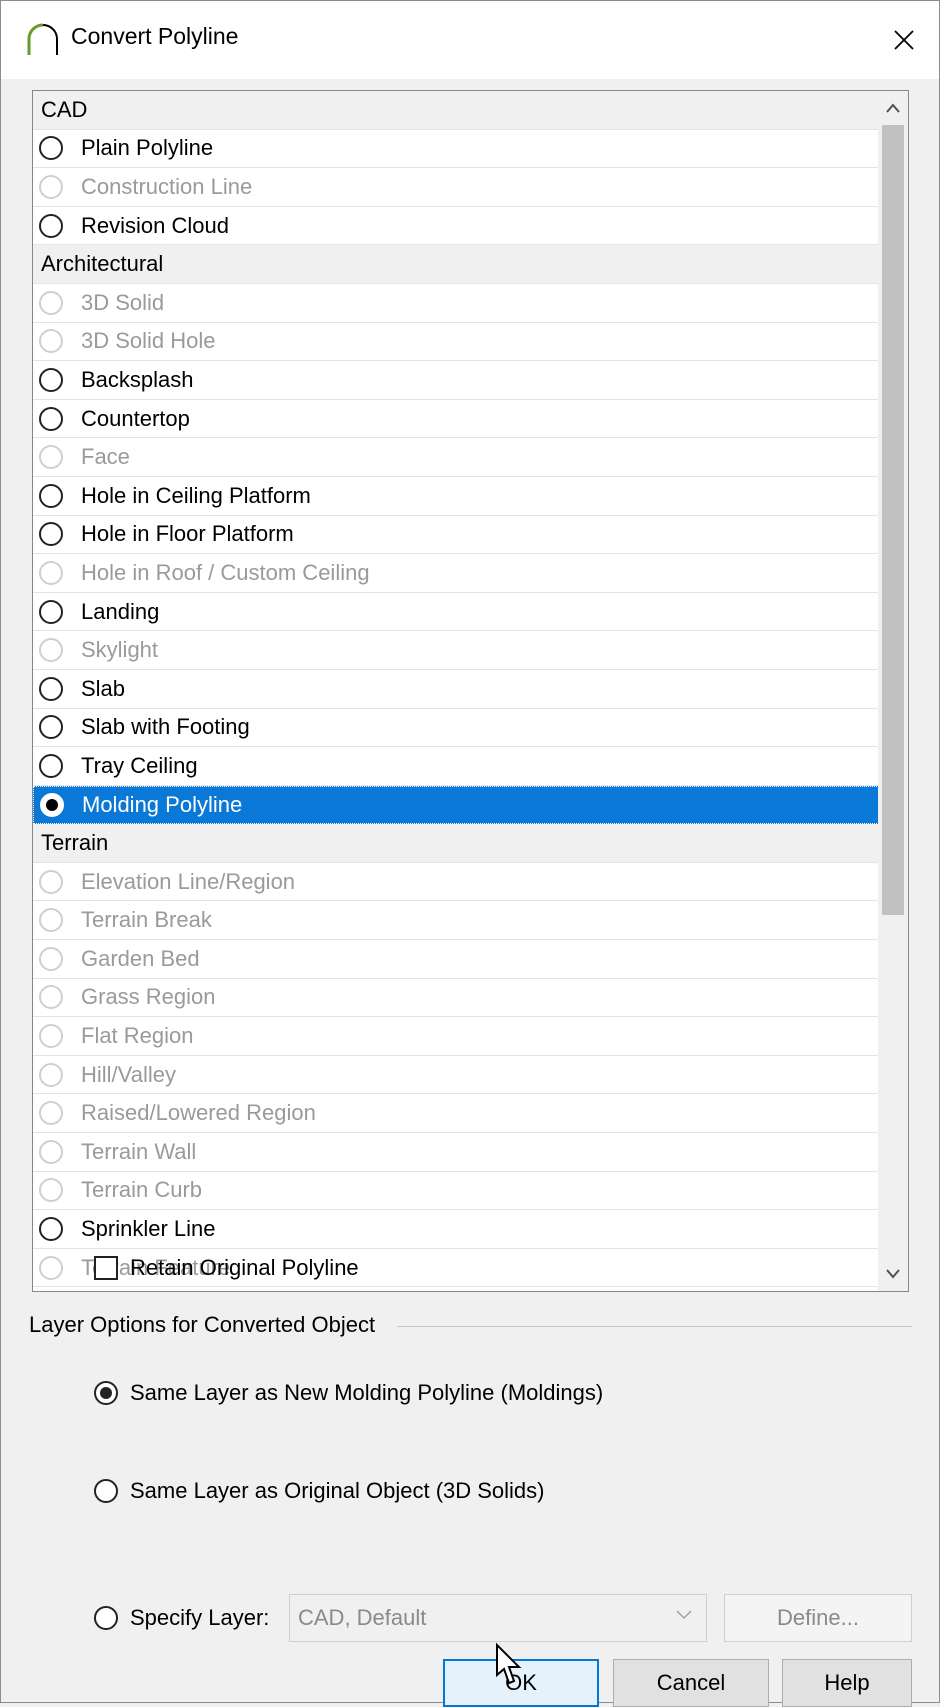 The width and height of the screenshot is (940, 1707). What do you see at coordinates (498, 1618) in the screenshot?
I see `layer-select: CAD, Default` at bounding box center [498, 1618].